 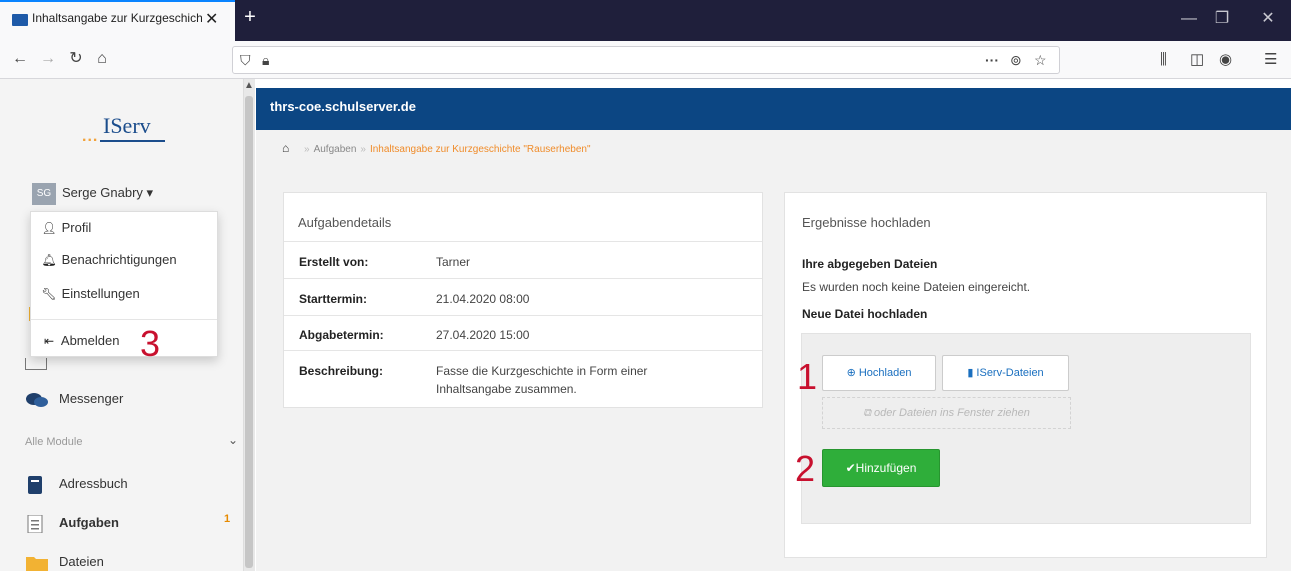 What do you see at coordinates (341, 371) in the screenshot?
I see `label-description: Beschreibung:` at bounding box center [341, 371].